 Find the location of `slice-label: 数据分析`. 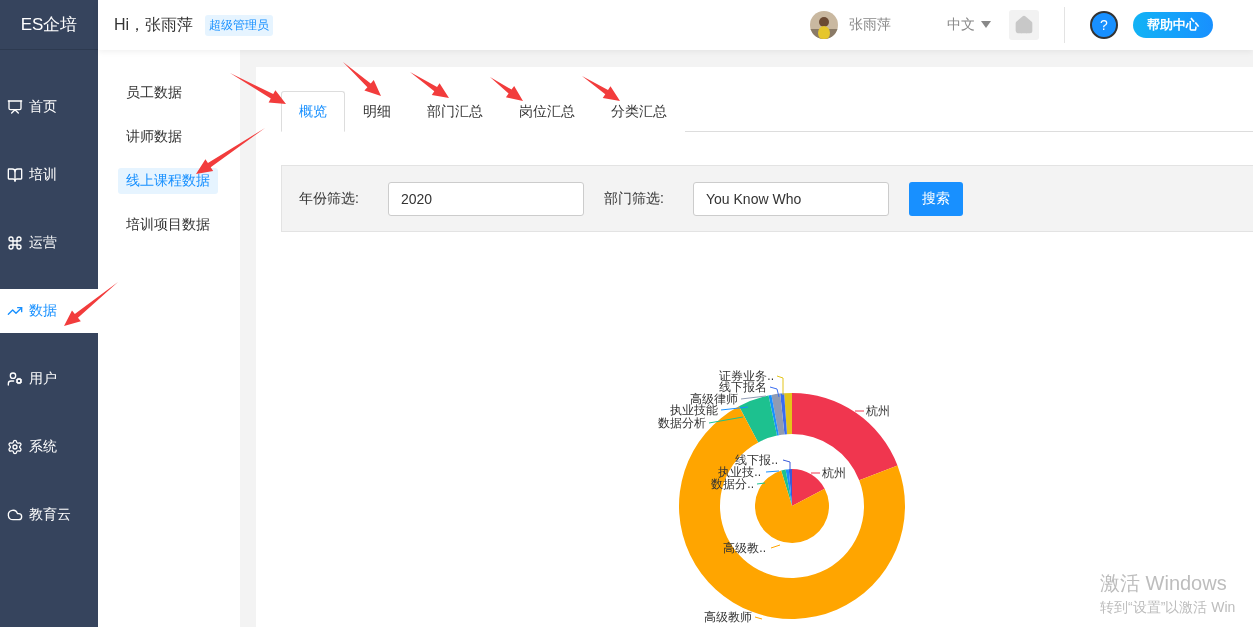

slice-label: 数据分析 is located at coordinates (682, 423).